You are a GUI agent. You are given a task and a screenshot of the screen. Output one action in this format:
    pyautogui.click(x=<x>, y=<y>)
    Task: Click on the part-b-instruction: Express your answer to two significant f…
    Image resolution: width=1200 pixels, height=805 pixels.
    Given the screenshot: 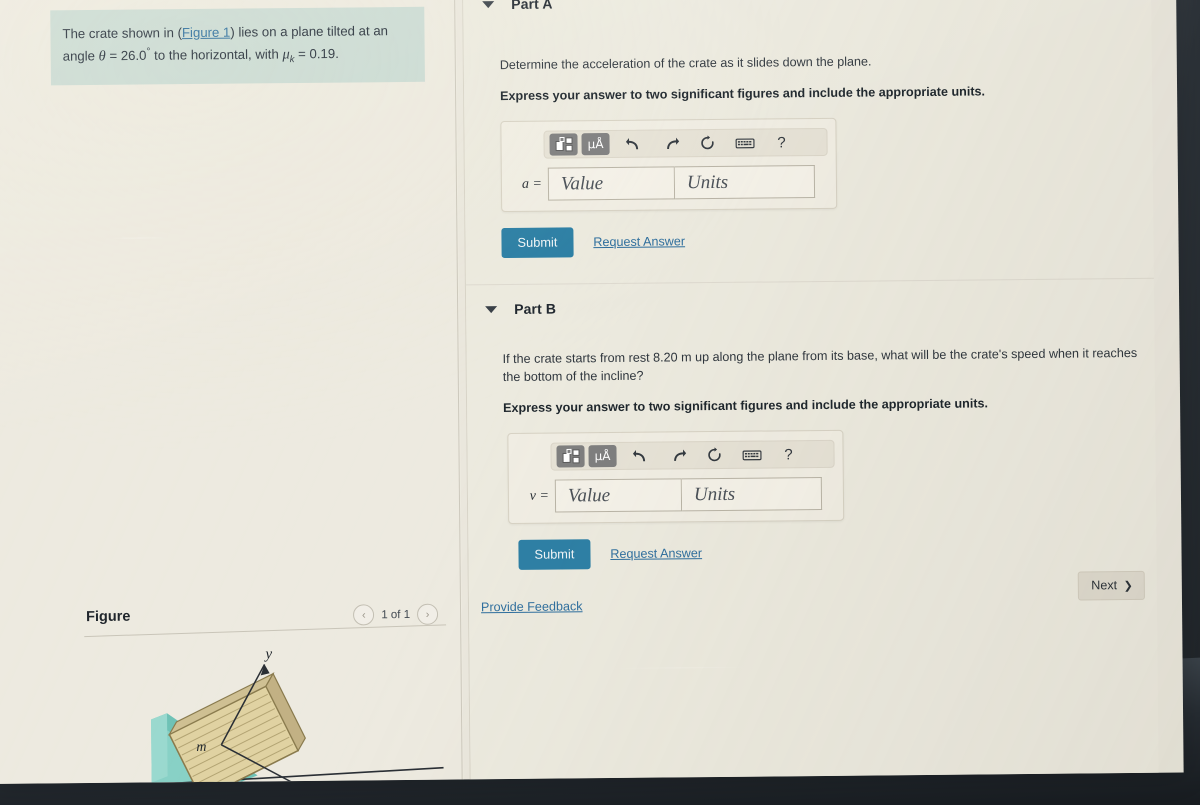 What is the action you would take?
    pyautogui.click(x=746, y=406)
    